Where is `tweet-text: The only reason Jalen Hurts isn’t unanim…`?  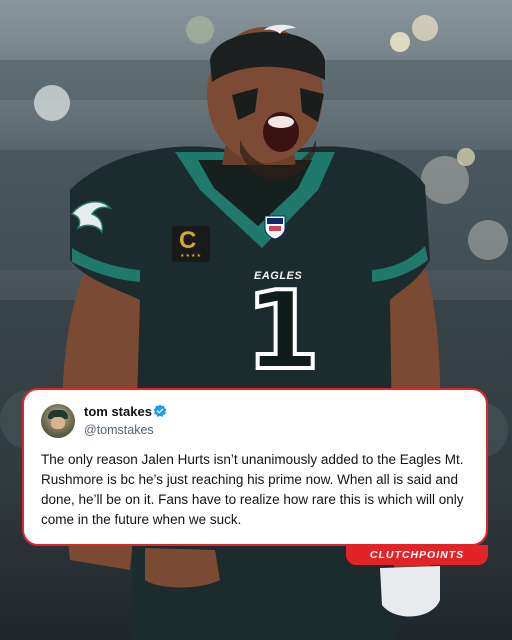 tweet-text: The only reason Jalen Hurts isn’t unanim… is located at coordinates (252, 489).